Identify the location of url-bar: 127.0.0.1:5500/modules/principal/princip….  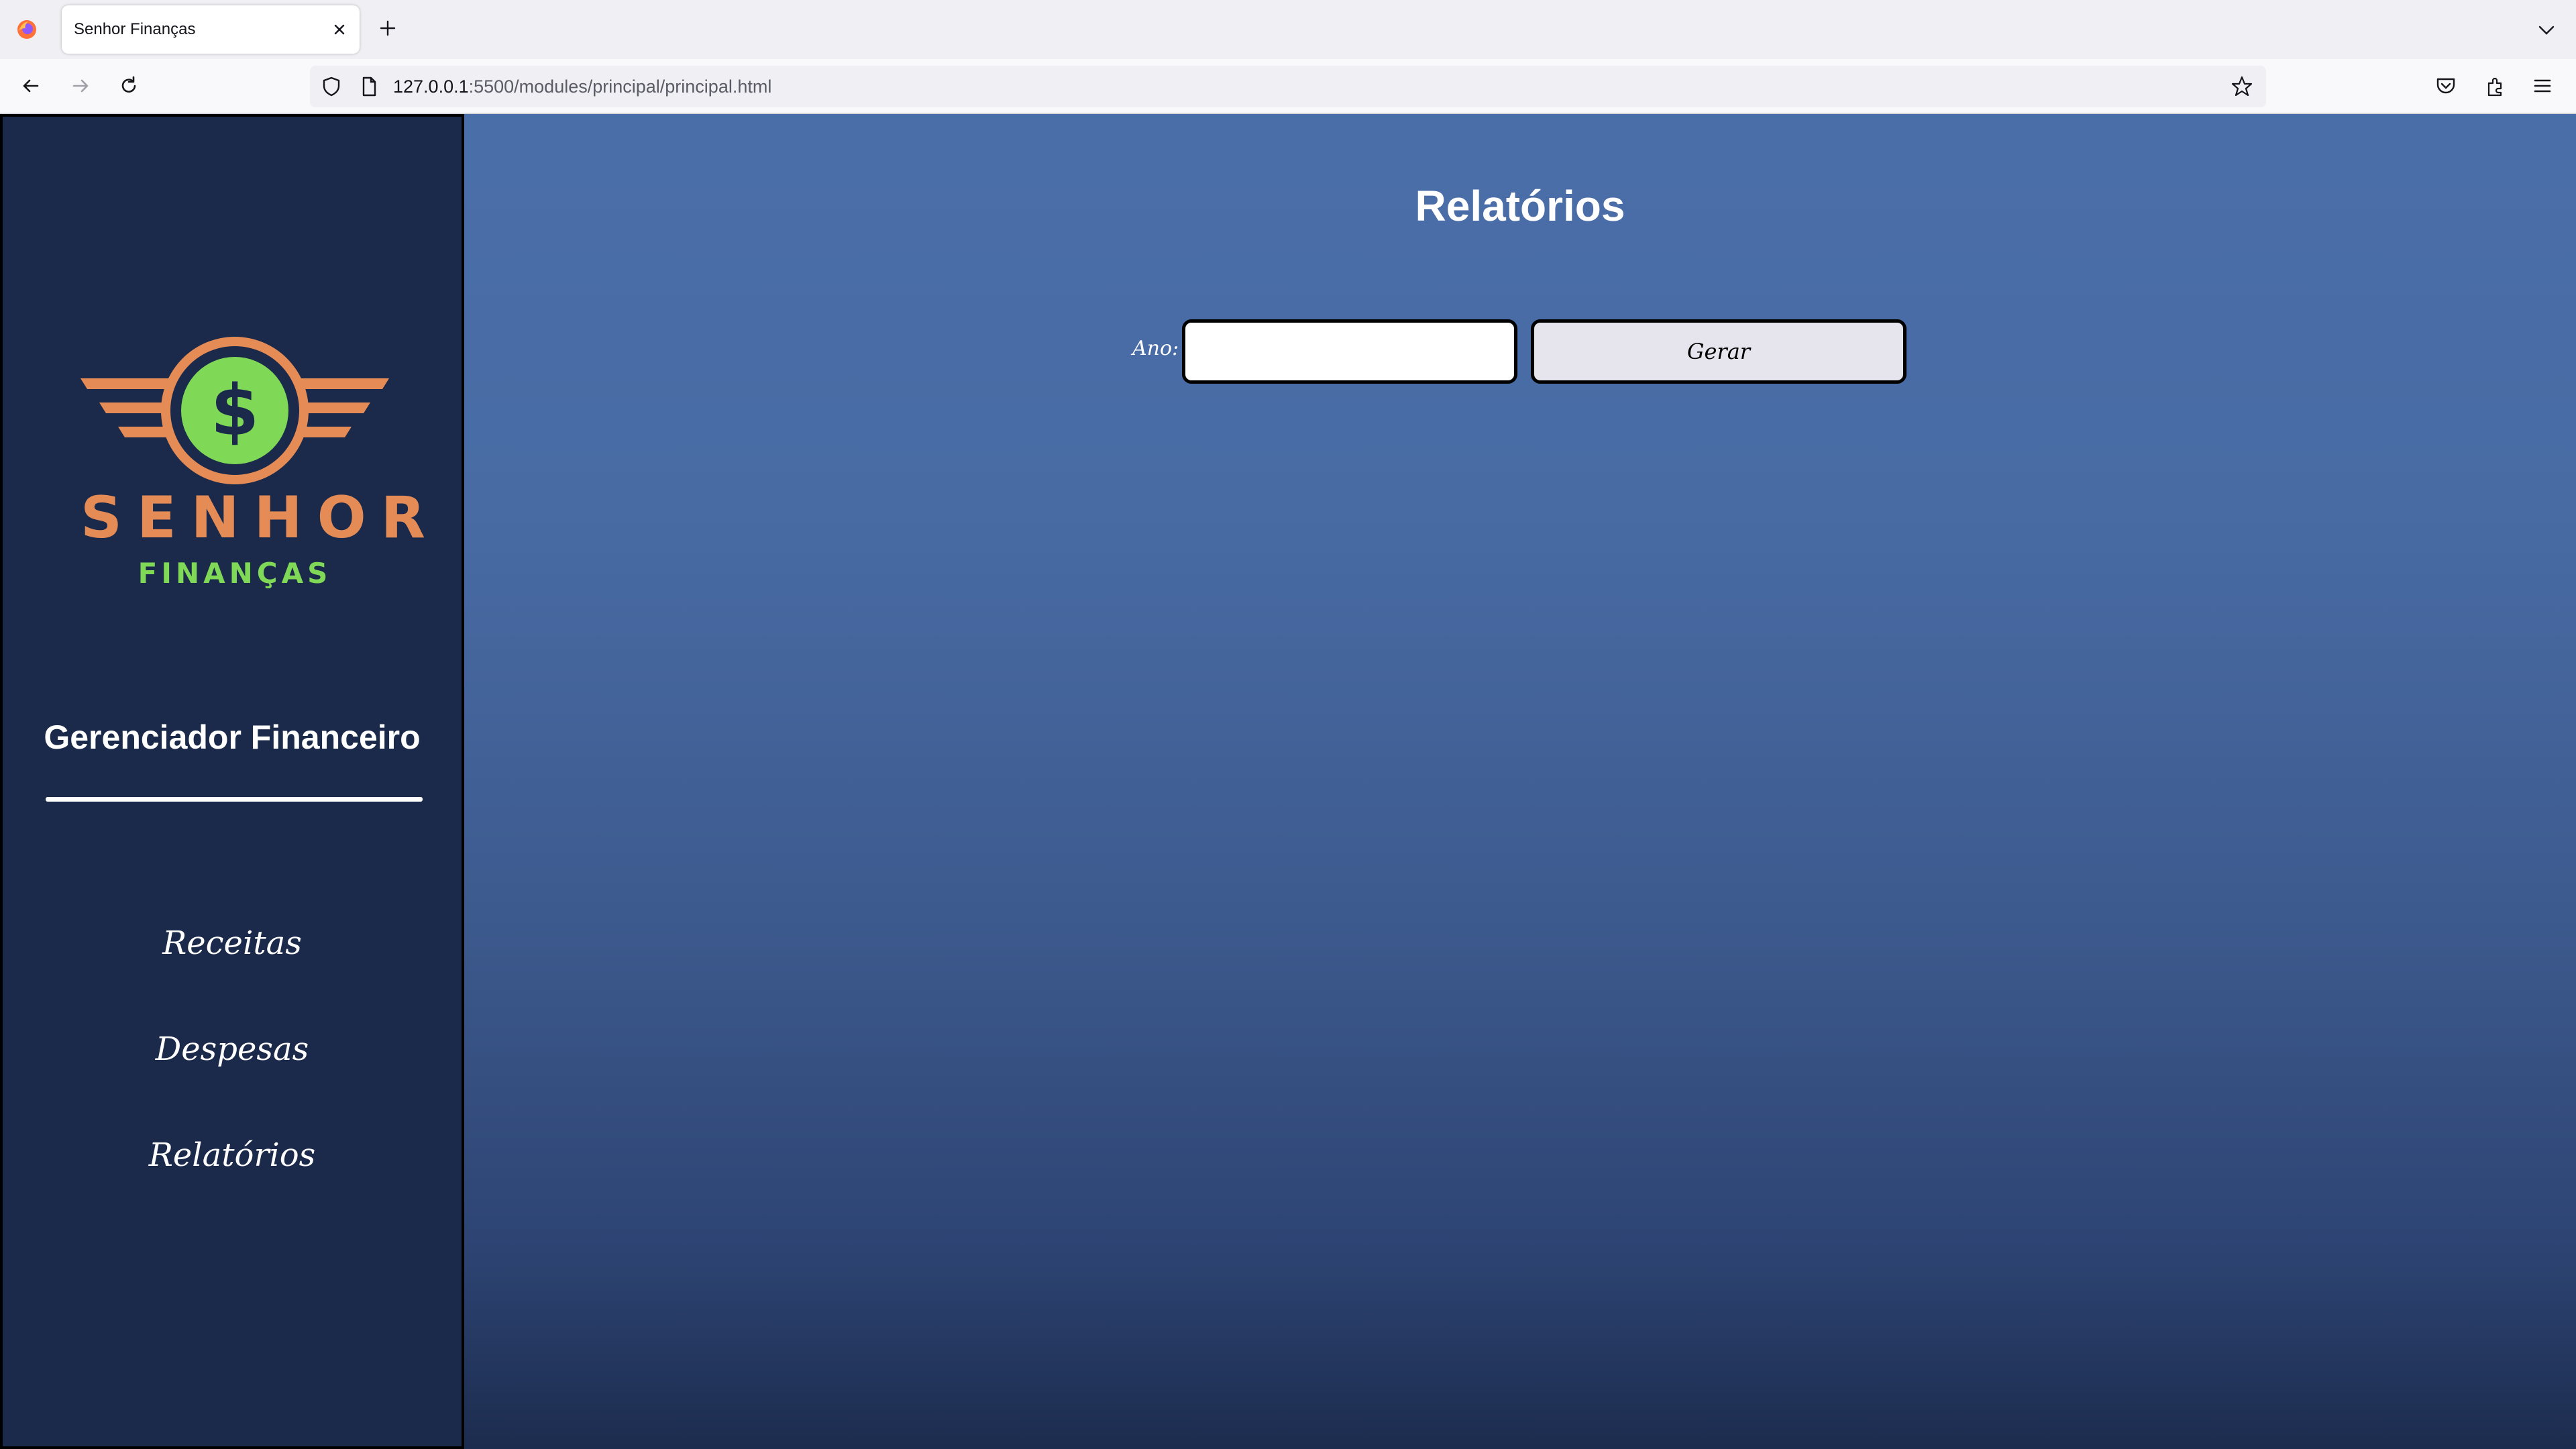
(1288, 86).